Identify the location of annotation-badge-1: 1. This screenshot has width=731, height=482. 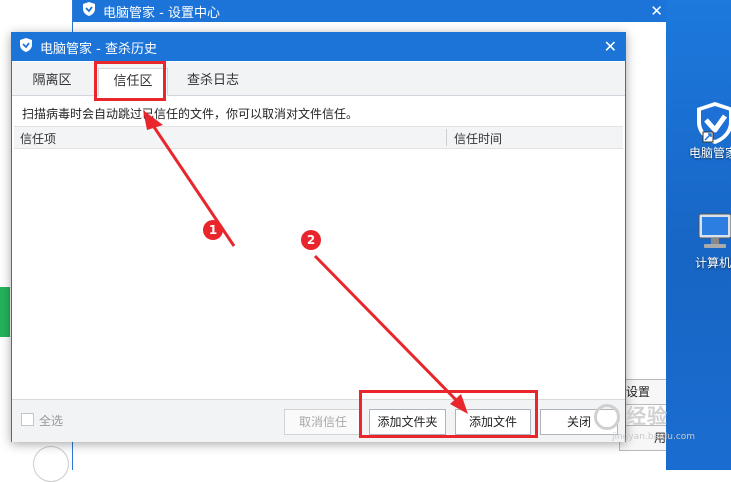
(213, 230).